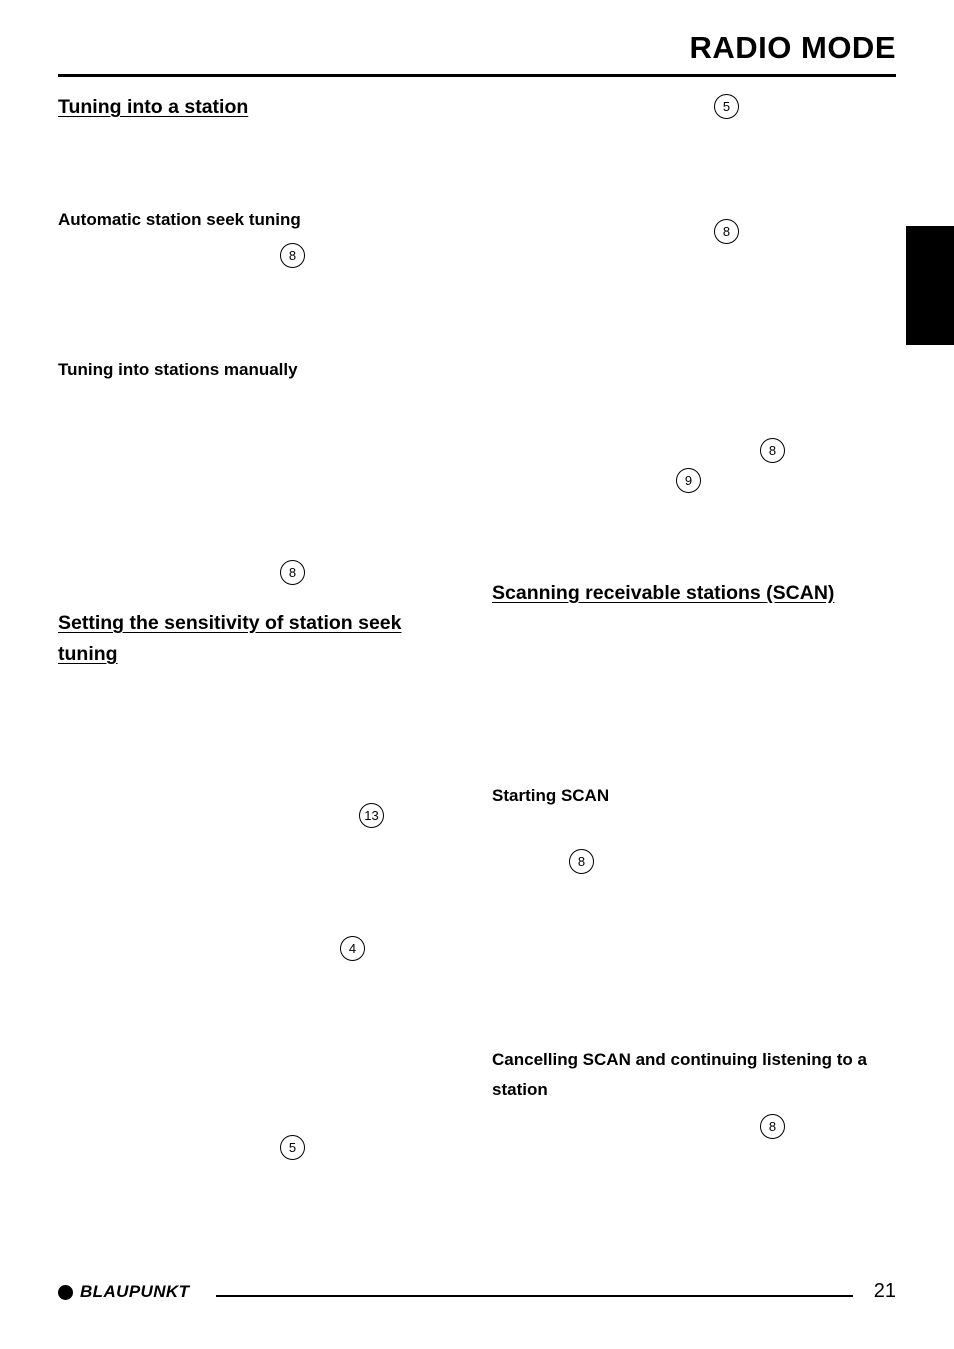 The height and width of the screenshot is (1349, 954). Describe the element at coordinates (178, 369) in the screenshot. I see `heading-tuning-into-stations-manually: Tuning into stations manually` at that location.